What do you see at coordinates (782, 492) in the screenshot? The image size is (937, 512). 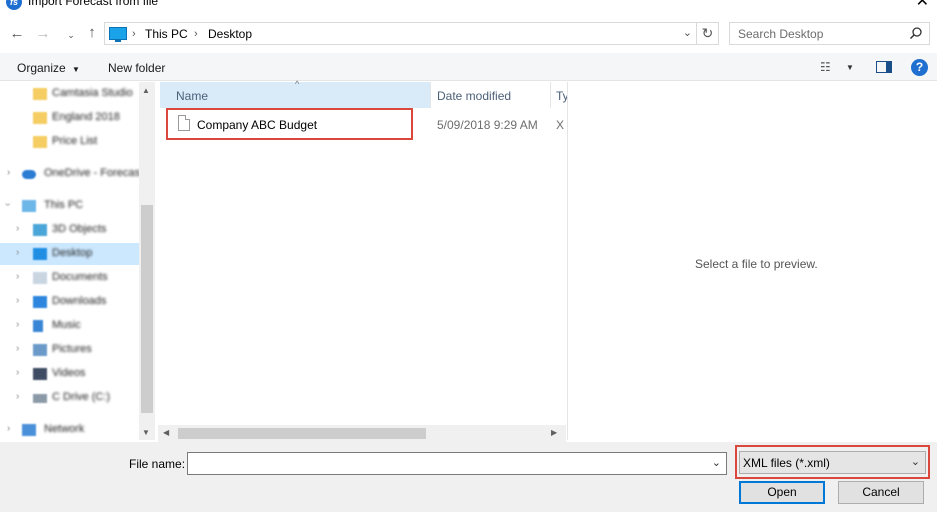 I see `open-button: Open` at bounding box center [782, 492].